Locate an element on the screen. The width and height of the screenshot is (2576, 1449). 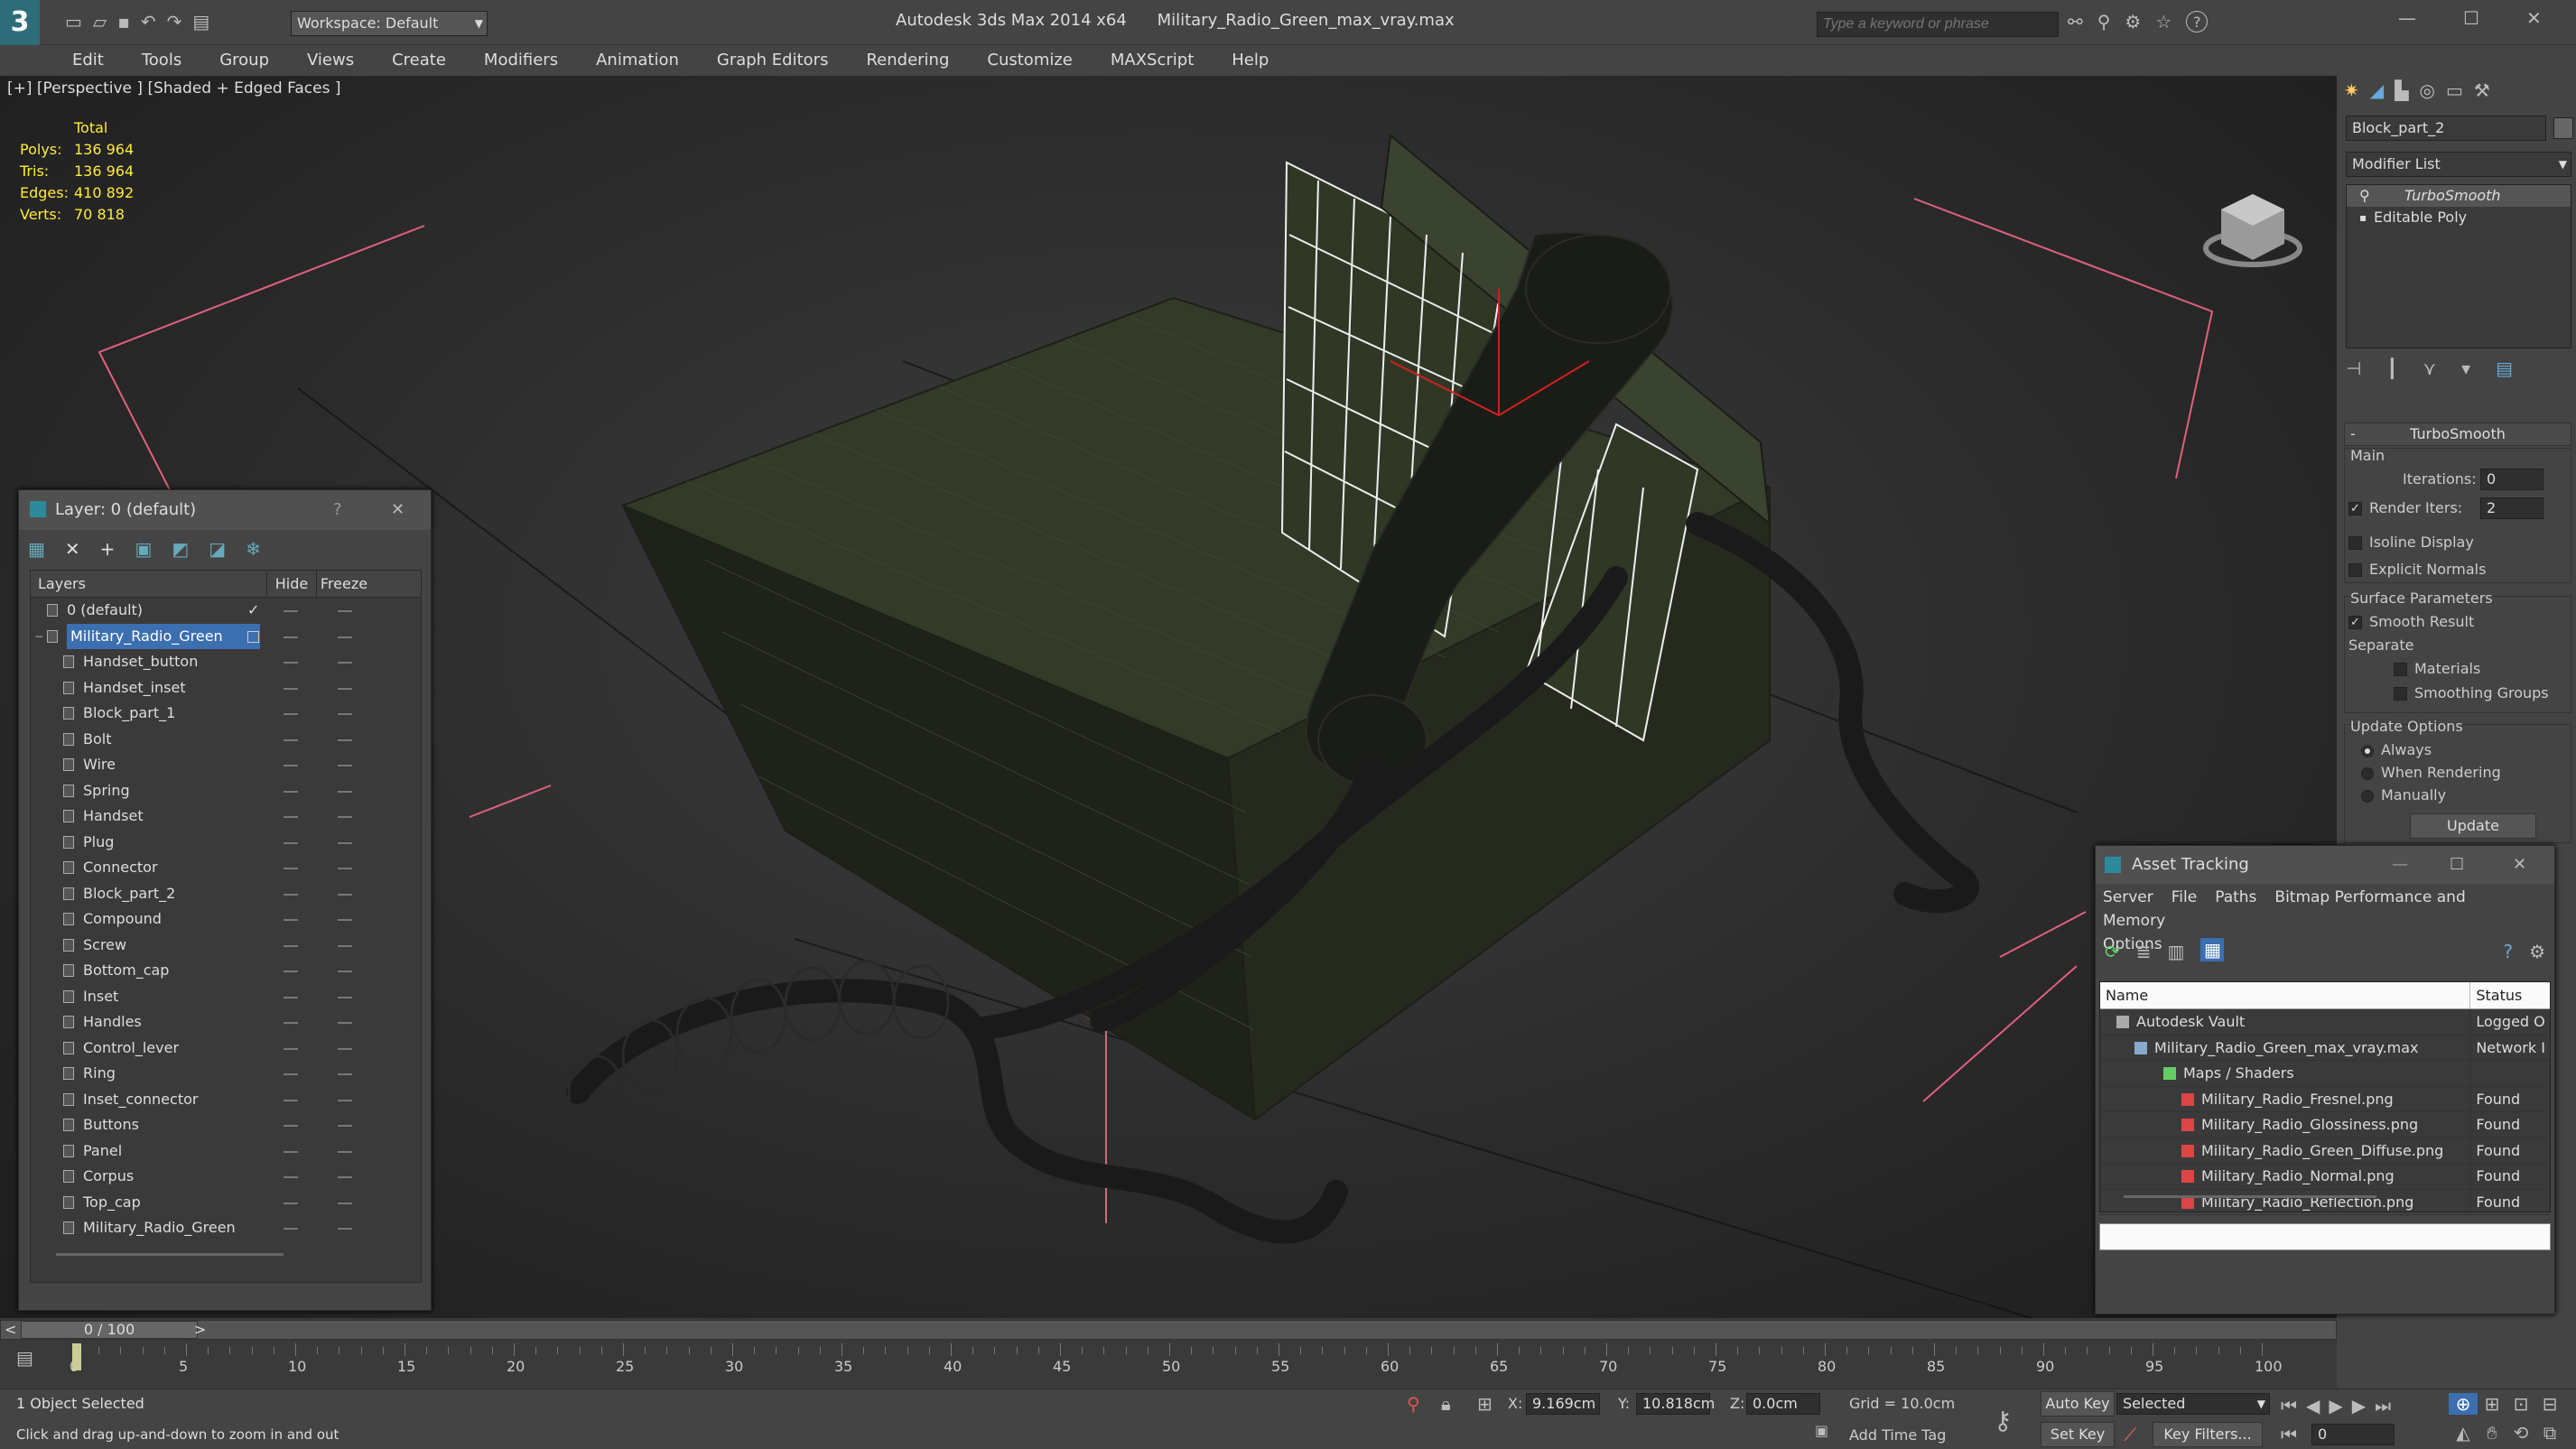
menu-item-graph-editors: Graph Editors is located at coordinates (773, 60).